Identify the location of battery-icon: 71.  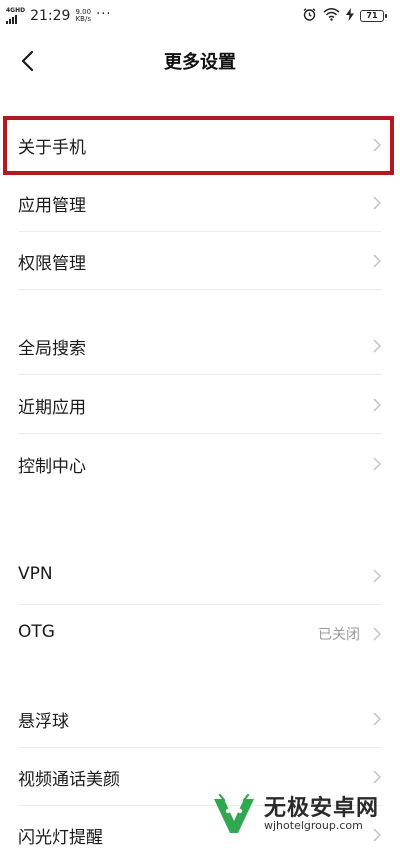
(373, 16).